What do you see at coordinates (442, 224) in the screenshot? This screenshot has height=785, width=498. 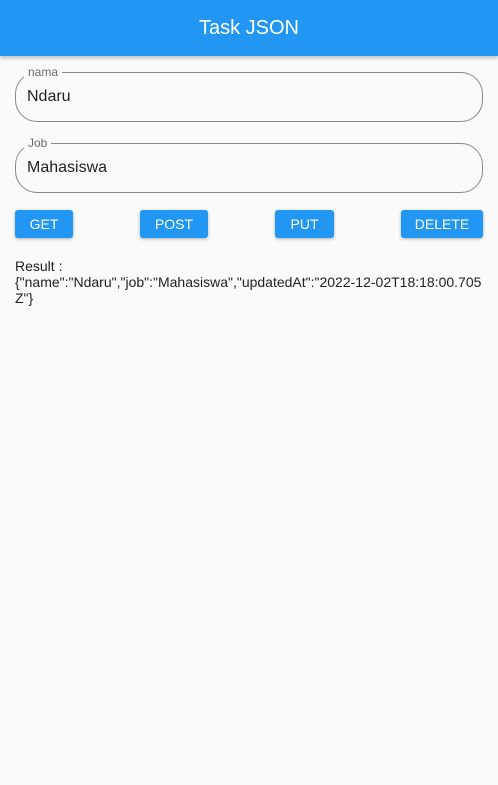 I see `delete-button: DELETE` at bounding box center [442, 224].